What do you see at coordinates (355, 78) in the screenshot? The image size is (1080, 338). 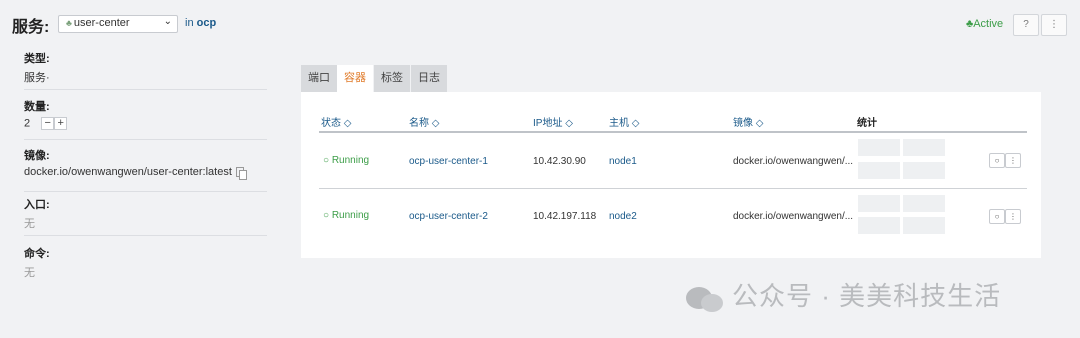 I see `tab-containers: 容器` at bounding box center [355, 78].